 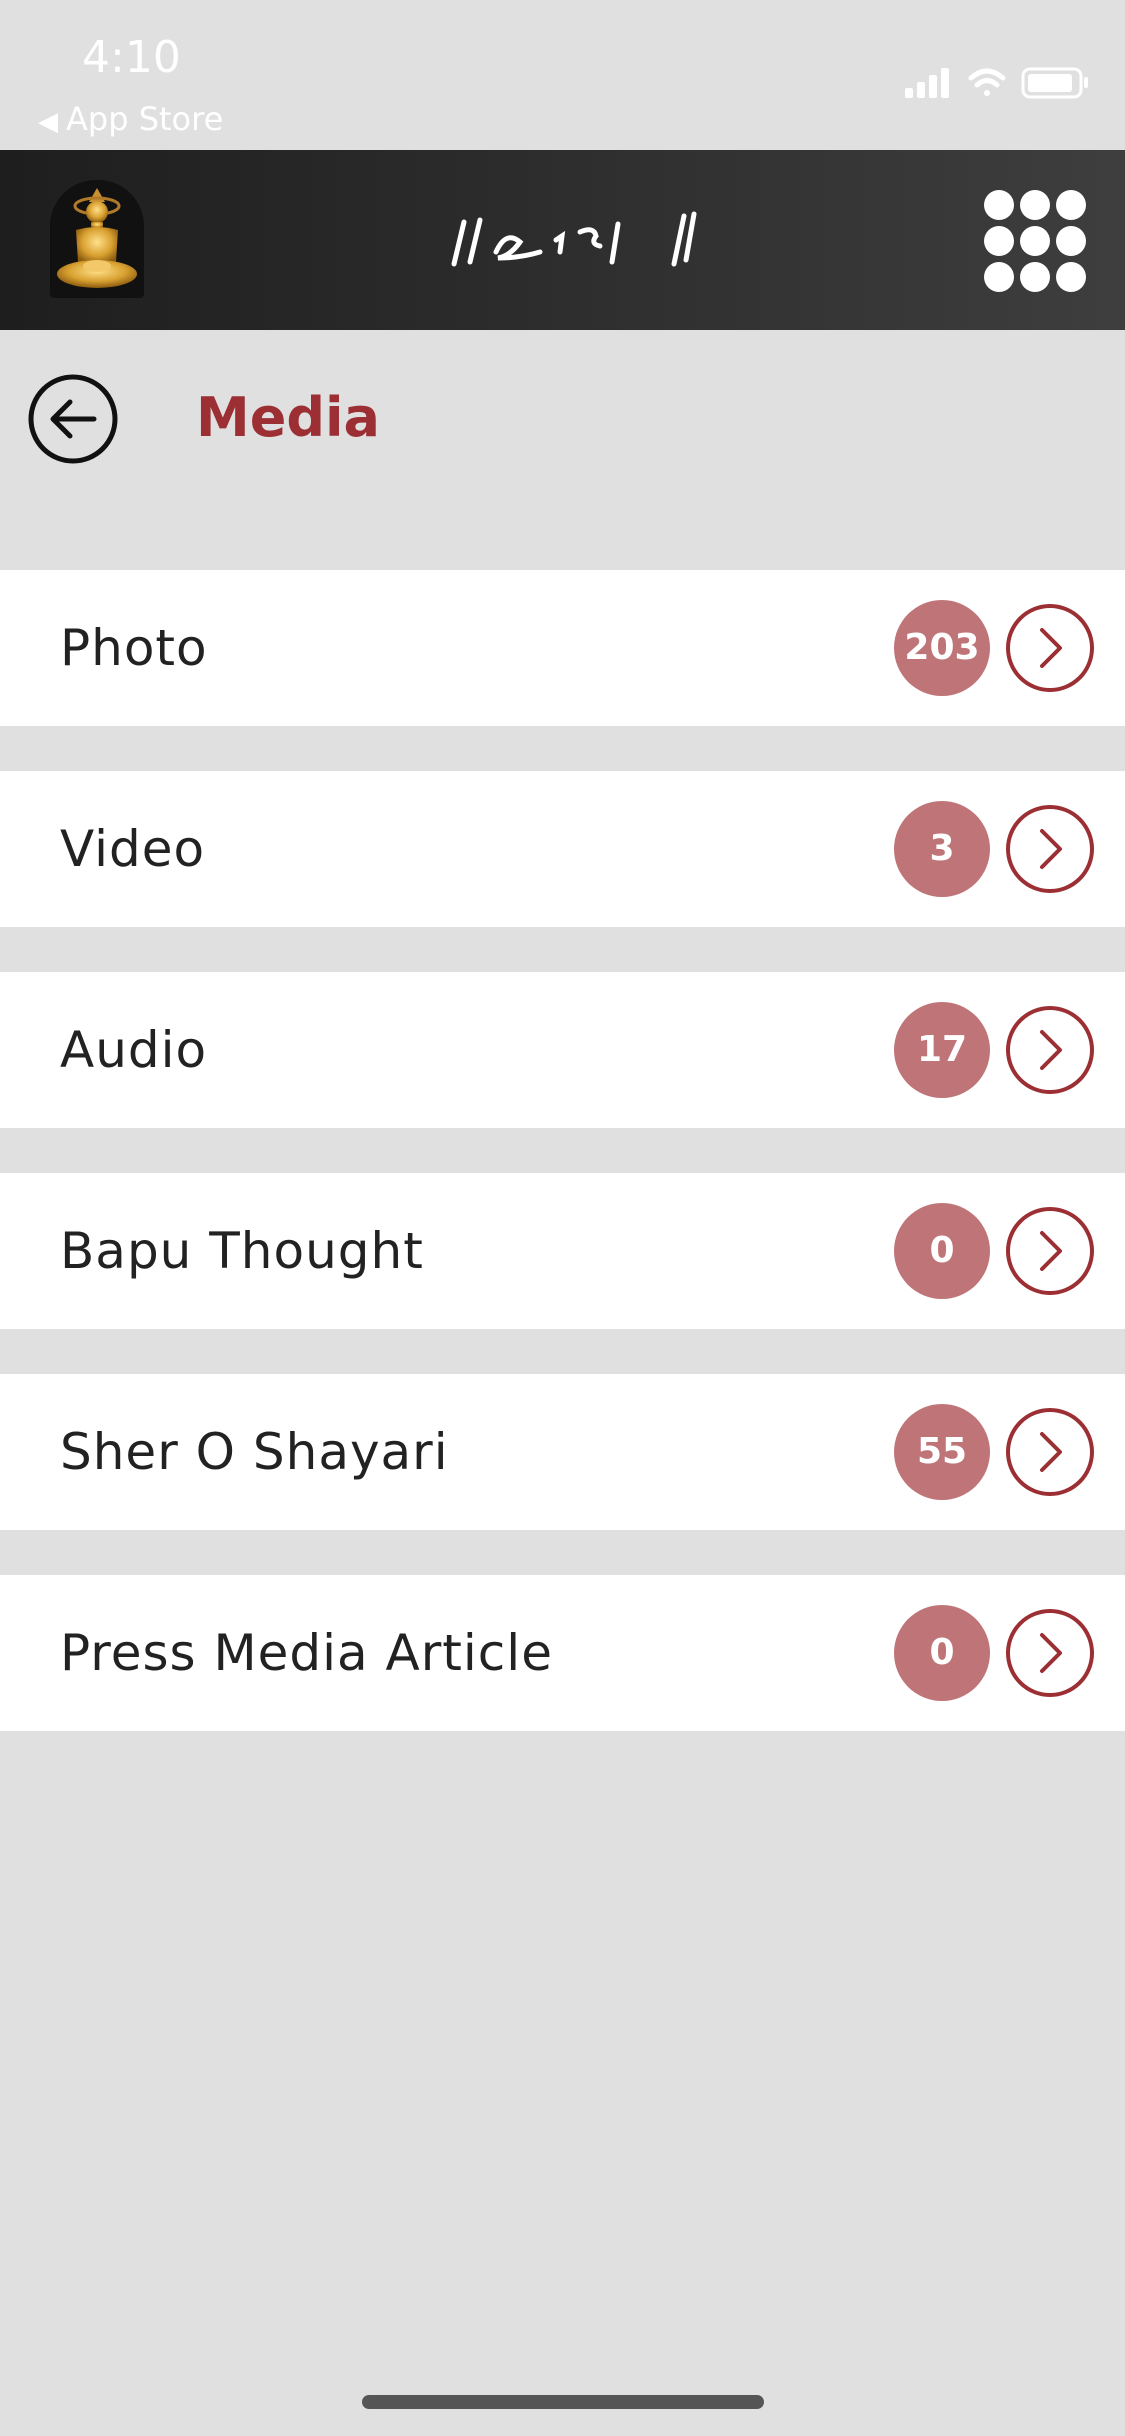 What do you see at coordinates (563, 2402) in the screenshot?
I see `home-indicator` at bounding box center [563, 2402].